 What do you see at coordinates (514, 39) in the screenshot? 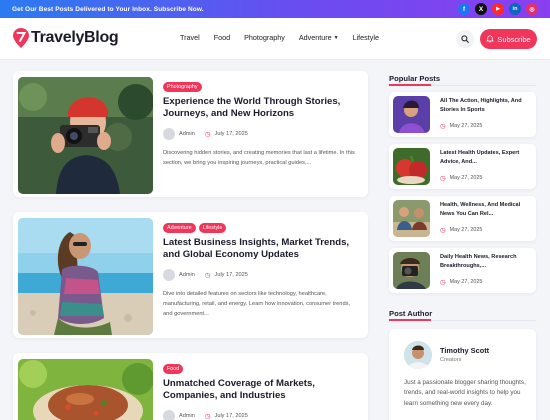
I see `subscribe-label: Subscribe` at bounding box center [514, 39].